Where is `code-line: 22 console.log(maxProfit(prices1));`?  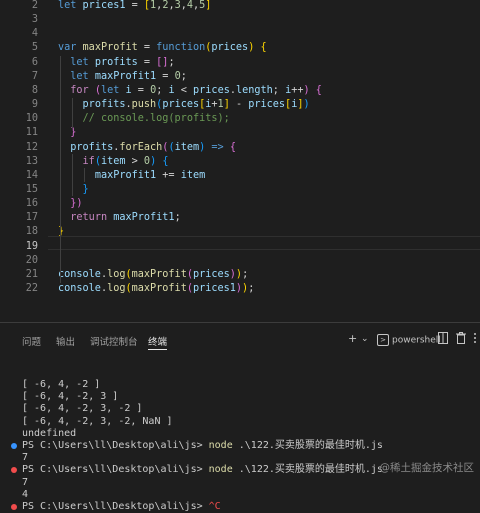
code-line: 22 console.log(maxProfit(prices1)); is located at coordinates (240, 289).